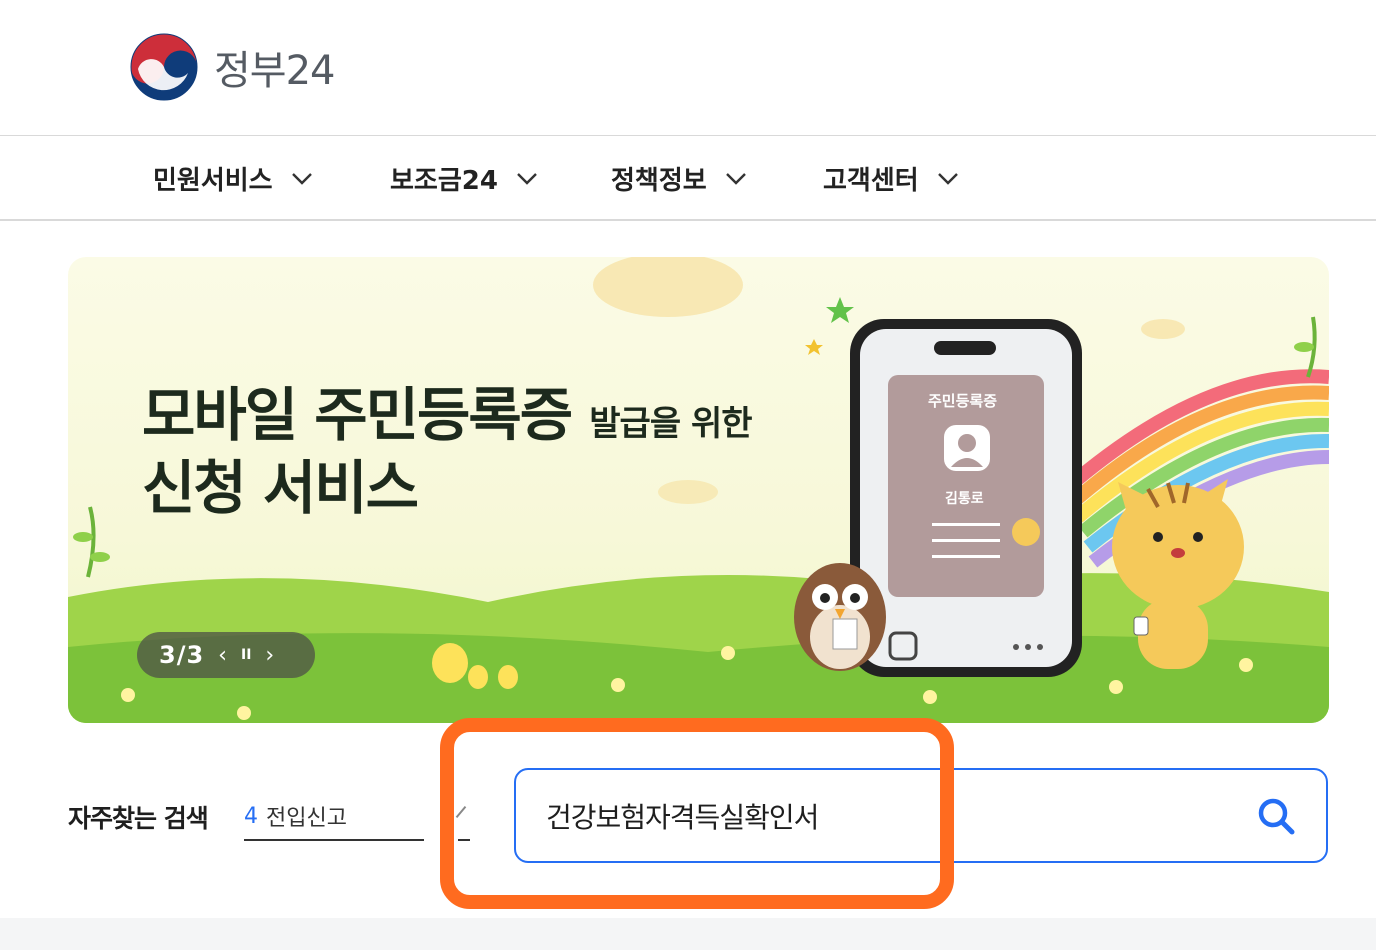 The image size is (1376, 950). I want to click on site-header: 정부24, so click(688, 68).